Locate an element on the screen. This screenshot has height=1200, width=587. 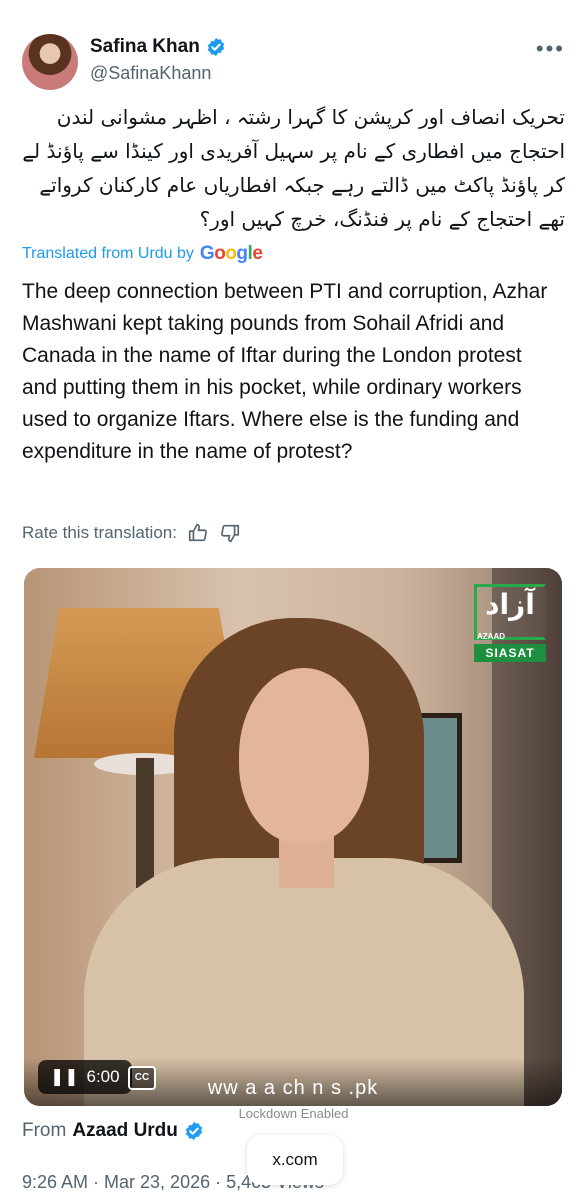
logo-siasat: SIASAT is located at coordinates (510, 653).